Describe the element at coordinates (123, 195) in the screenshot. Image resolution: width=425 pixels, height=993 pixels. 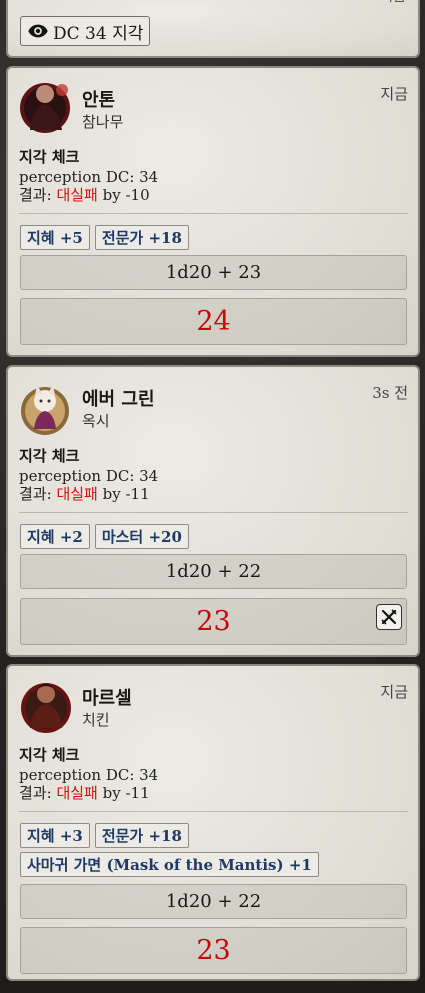
I see `result-margin: by -10` at that location.